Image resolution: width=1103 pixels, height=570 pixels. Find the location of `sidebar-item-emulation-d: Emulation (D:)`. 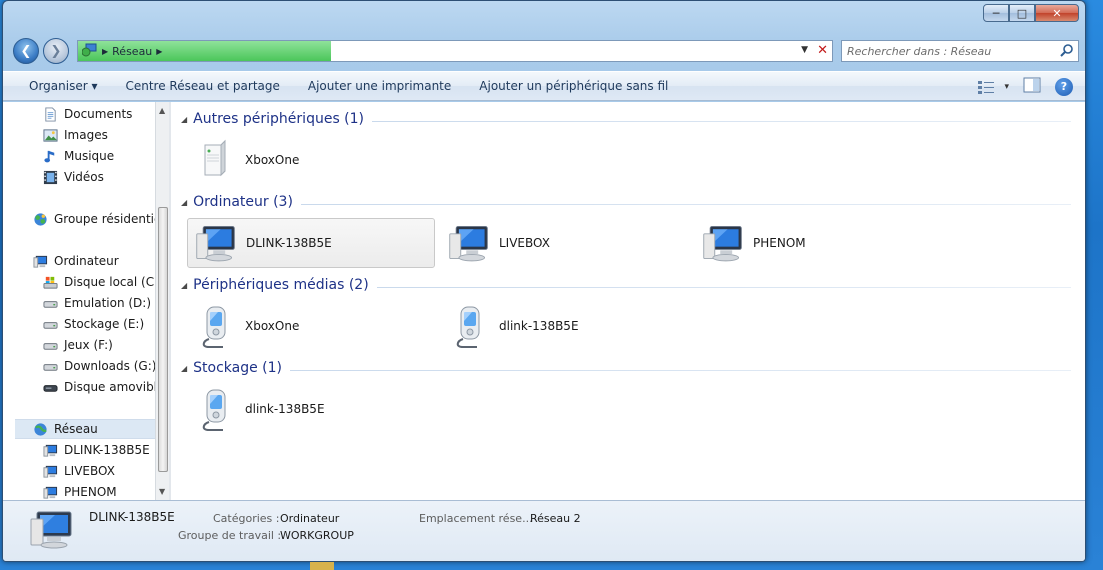

sidebar-item-emulation-d: Emulation (D:) is located at coordinates (97, 303).